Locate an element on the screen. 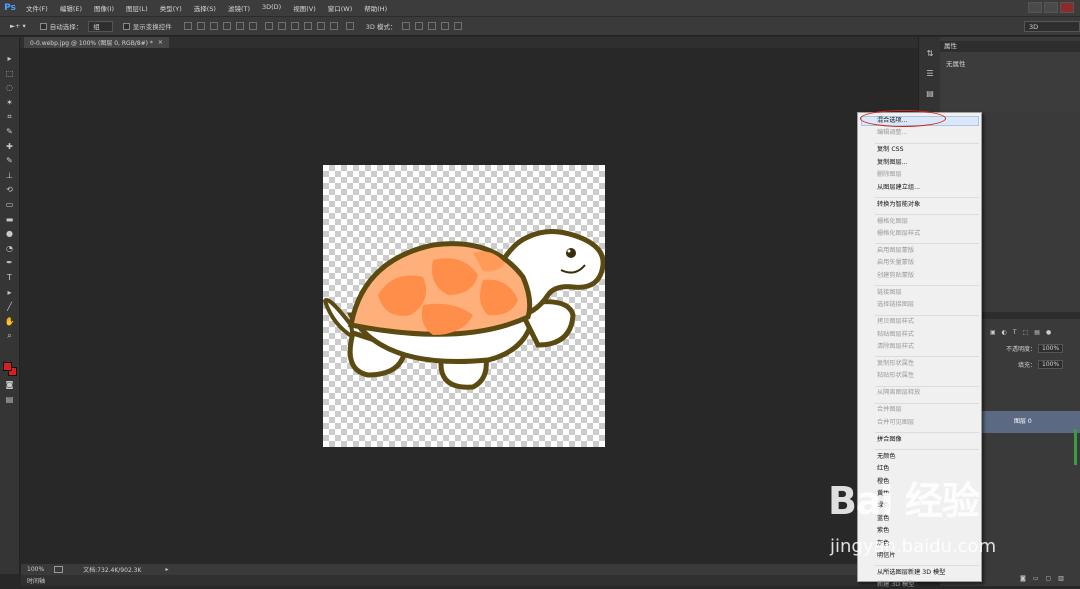 The height and width of the screenshot is (589, 1080). menu-item: 编辑(E) is located at coordinates (71, 8).